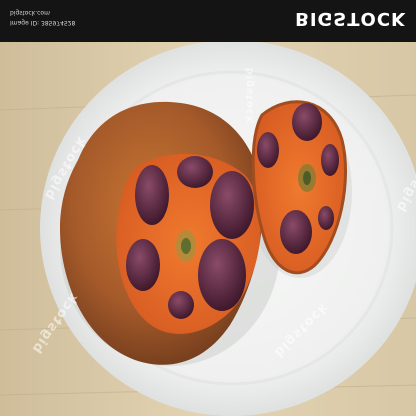 Image resolution: width=416 pixels, height=416 pixels. What do you see at coordinates (250, 95) in the screenshot?
I see `watermark-text: bigstock` at bounding box center [250, 95].